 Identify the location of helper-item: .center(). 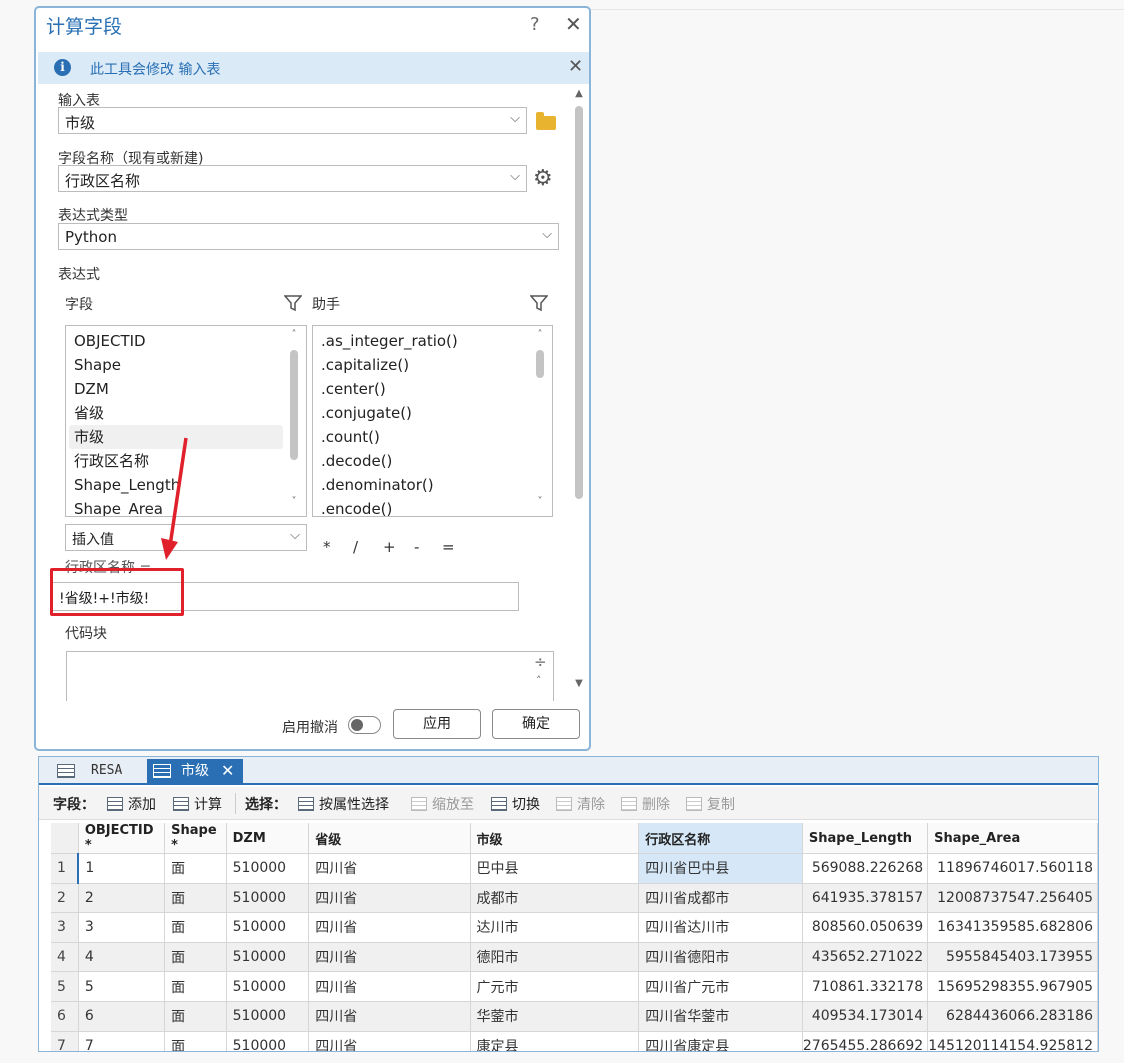
(423, 389).